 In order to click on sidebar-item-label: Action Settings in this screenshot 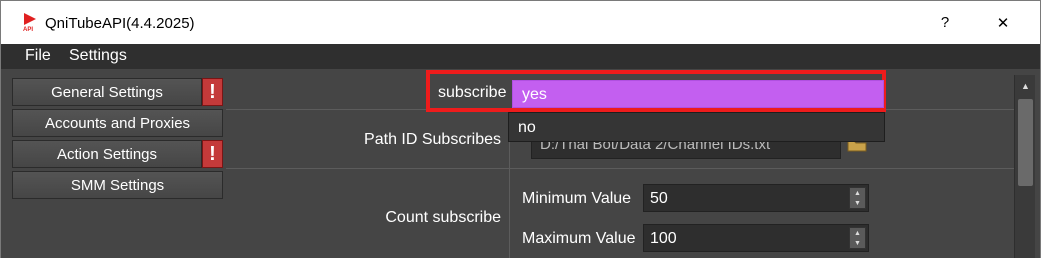, I will do `click(107, 154)`.